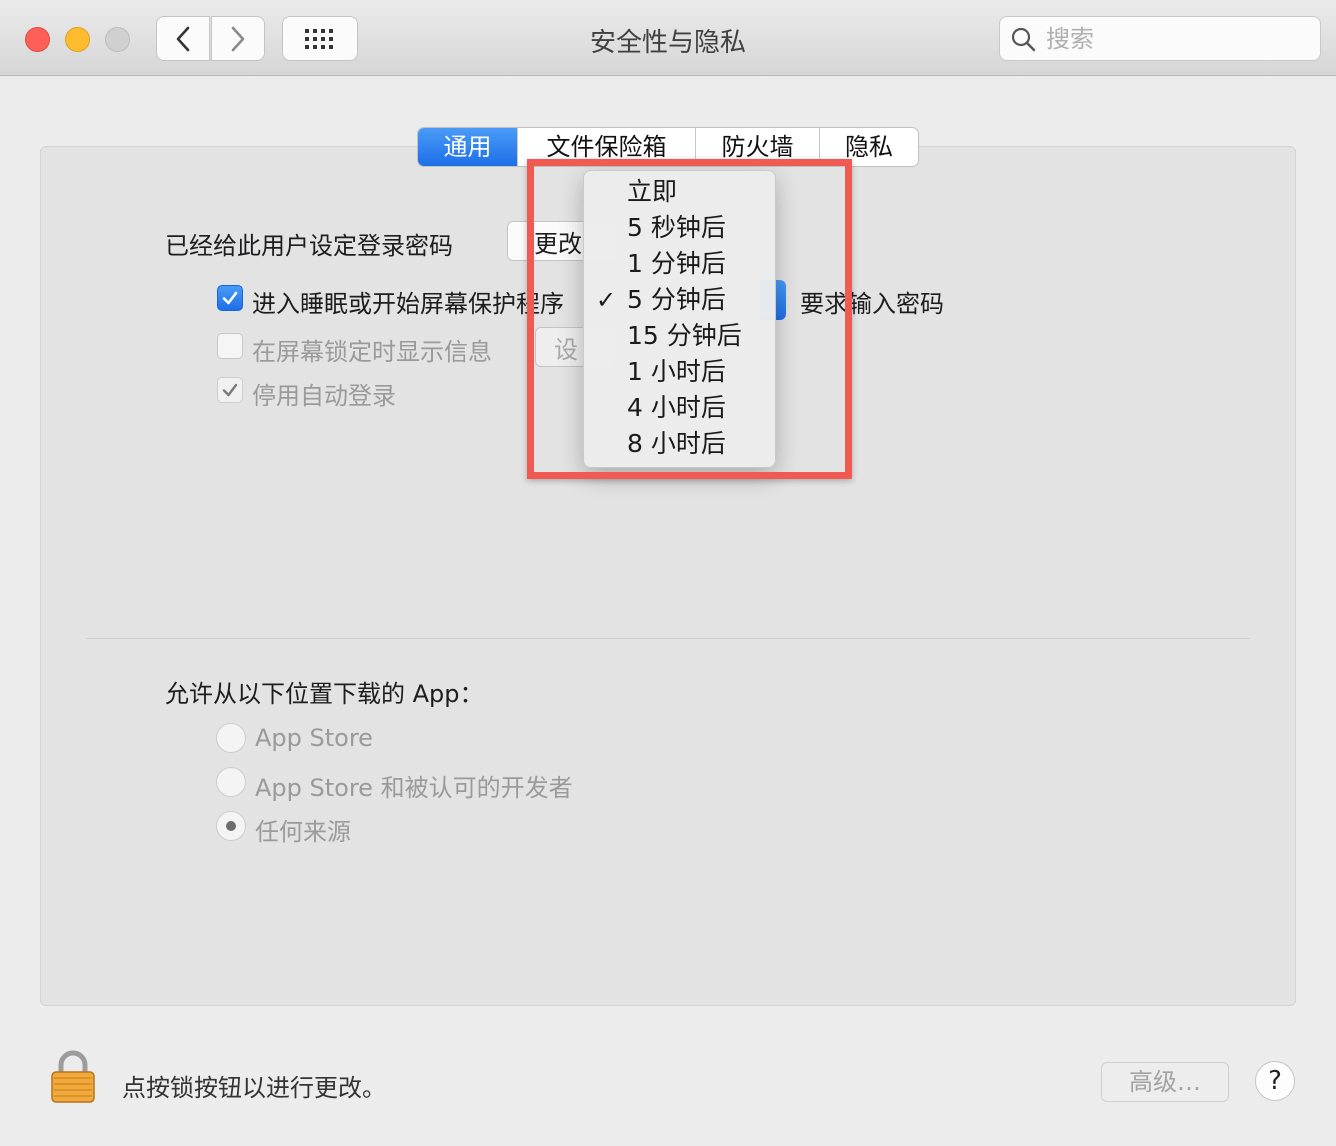 The image size is (1336, 1146). Describe the element at coordinates (73, 1077) in the screenshot. I see `lock-icon` at that location.